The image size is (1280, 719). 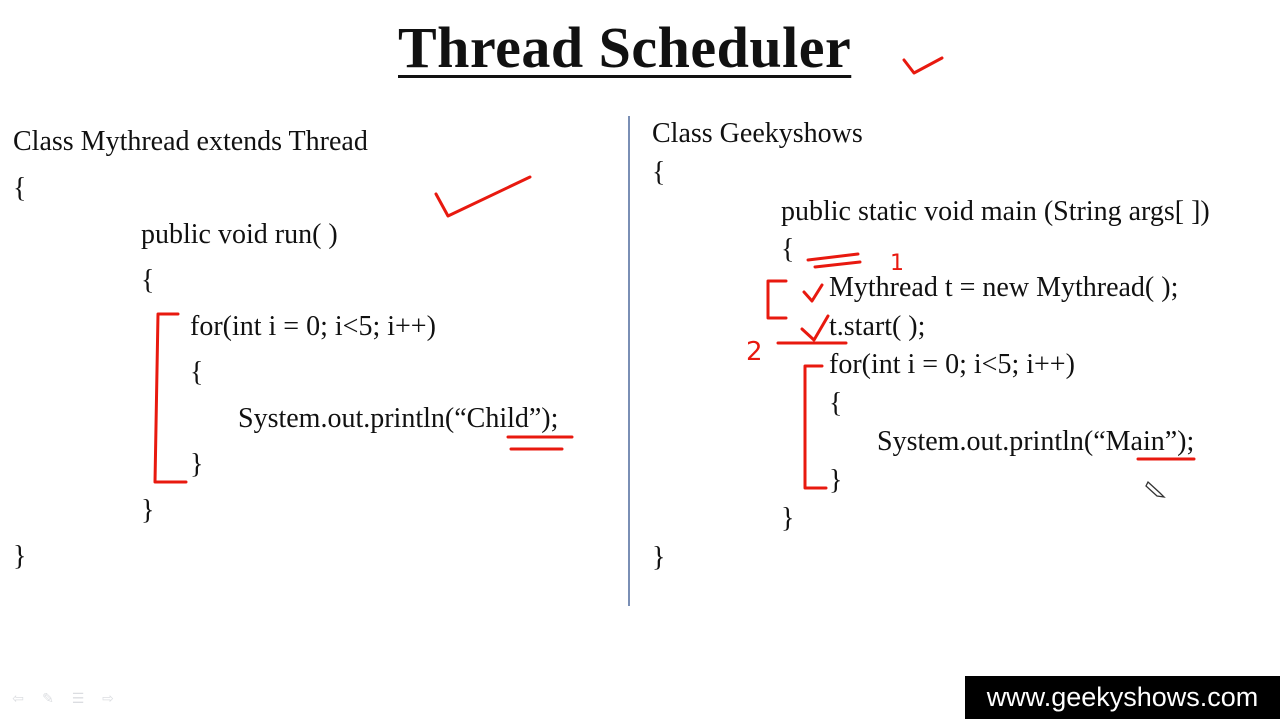 What do you see at coordinates (1004, 287) in the screenshot?
I see `right-code-line: Mythread t = new Mythread( );` at bounding box center [1004, 287].